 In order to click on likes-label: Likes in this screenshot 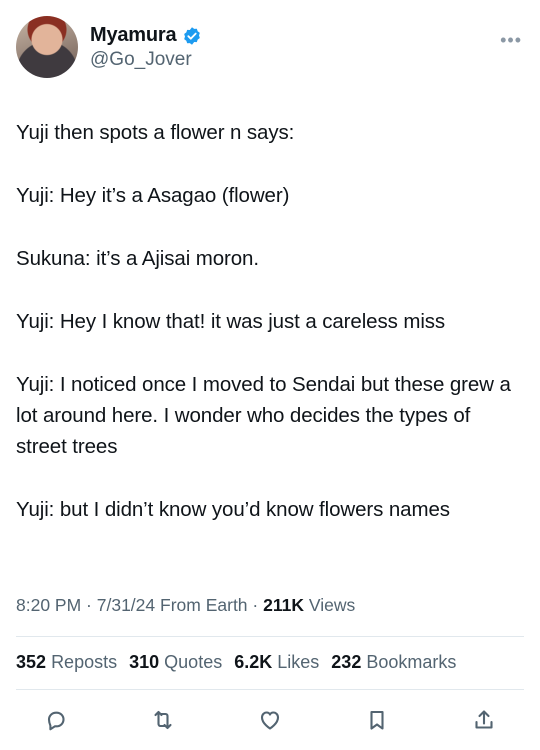, I will do `click(298, 662)`.